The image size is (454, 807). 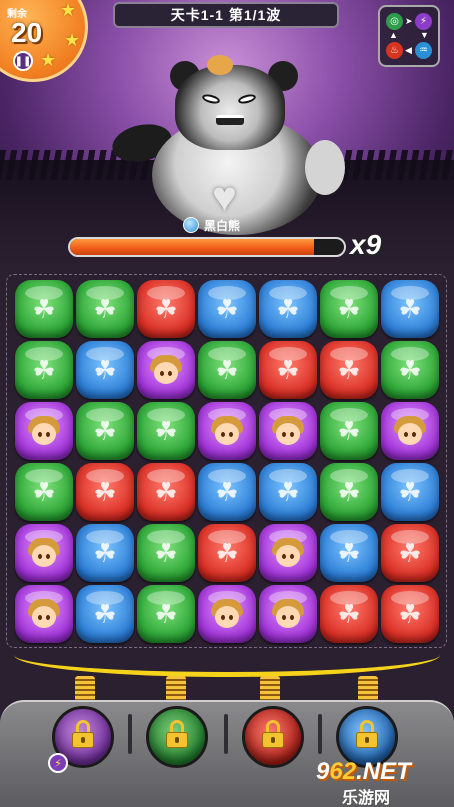 I want to click on site-watermark: 962.NET 乐游网, so click(x=384, y=782).